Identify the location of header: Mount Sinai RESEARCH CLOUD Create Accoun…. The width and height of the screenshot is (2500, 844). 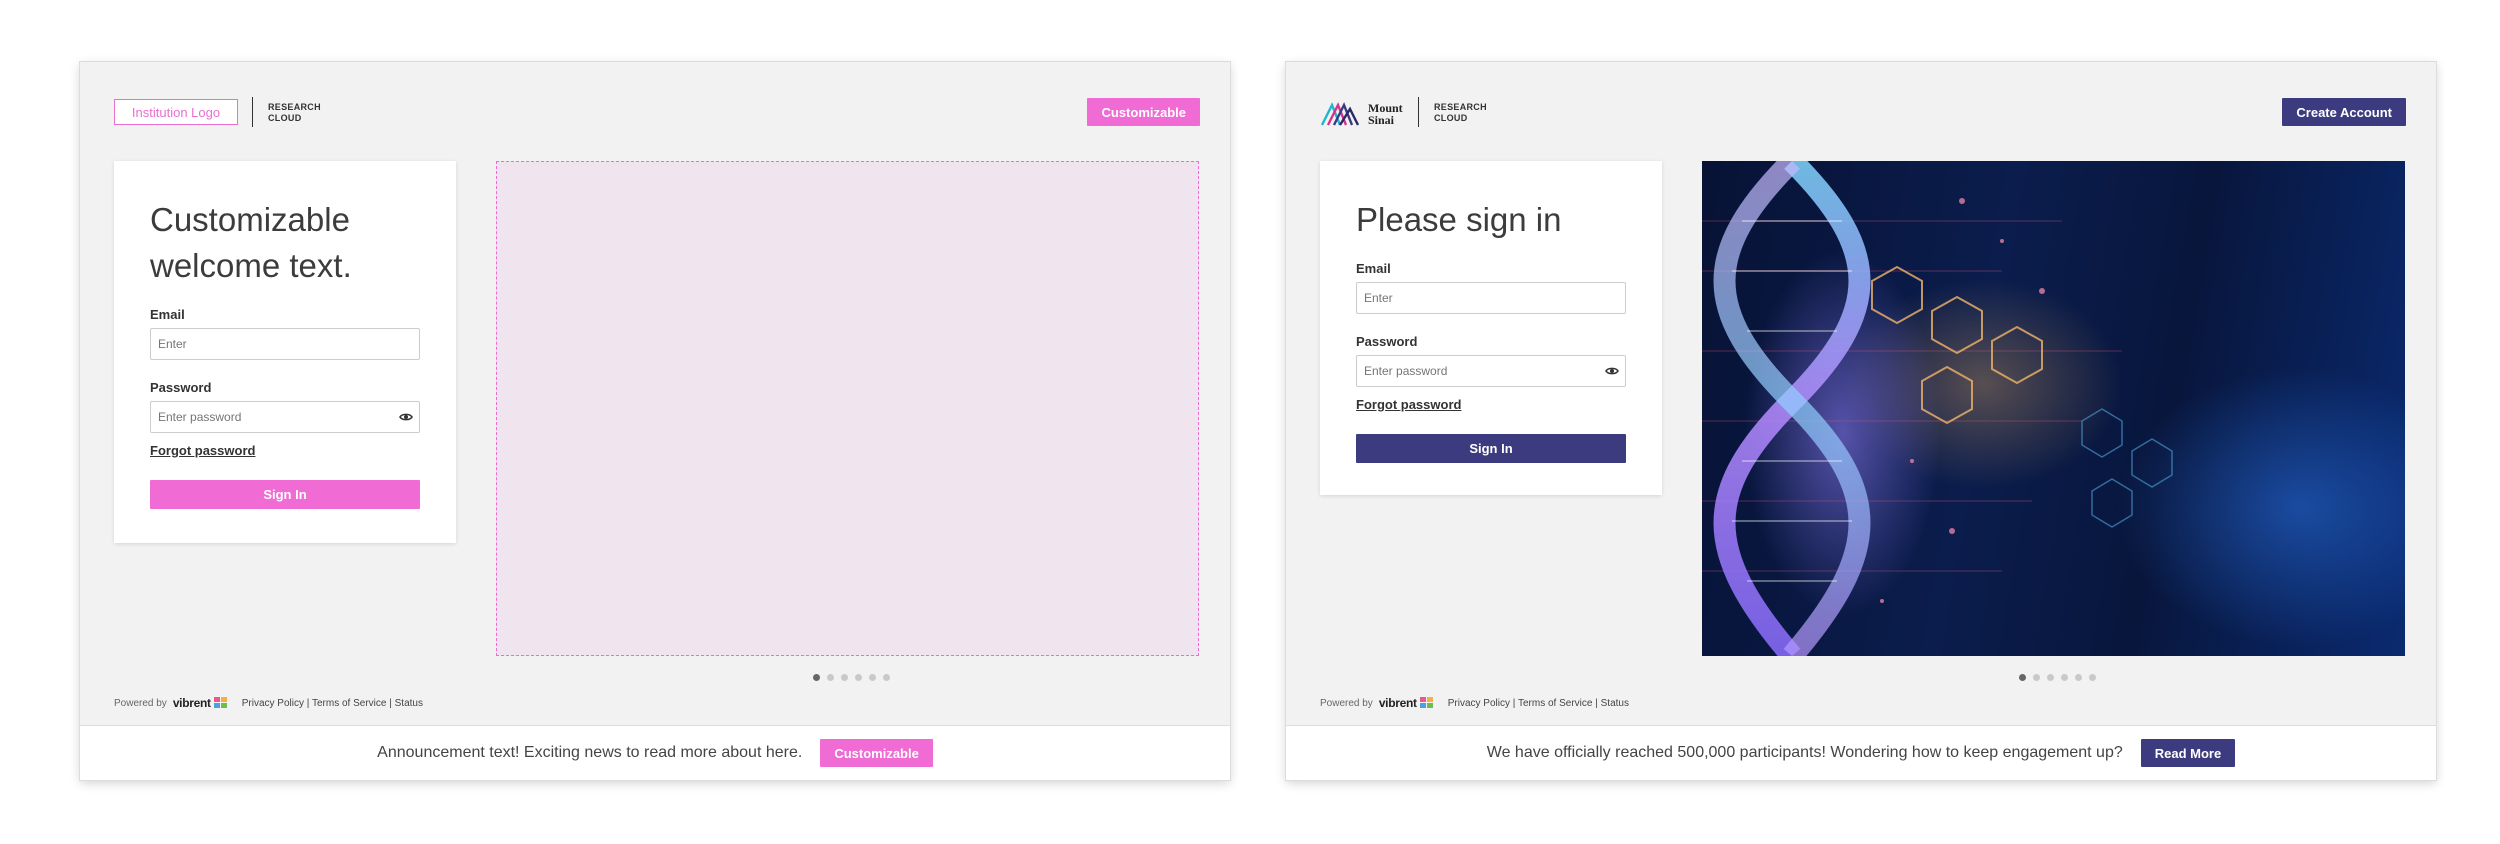
(1863, 112).